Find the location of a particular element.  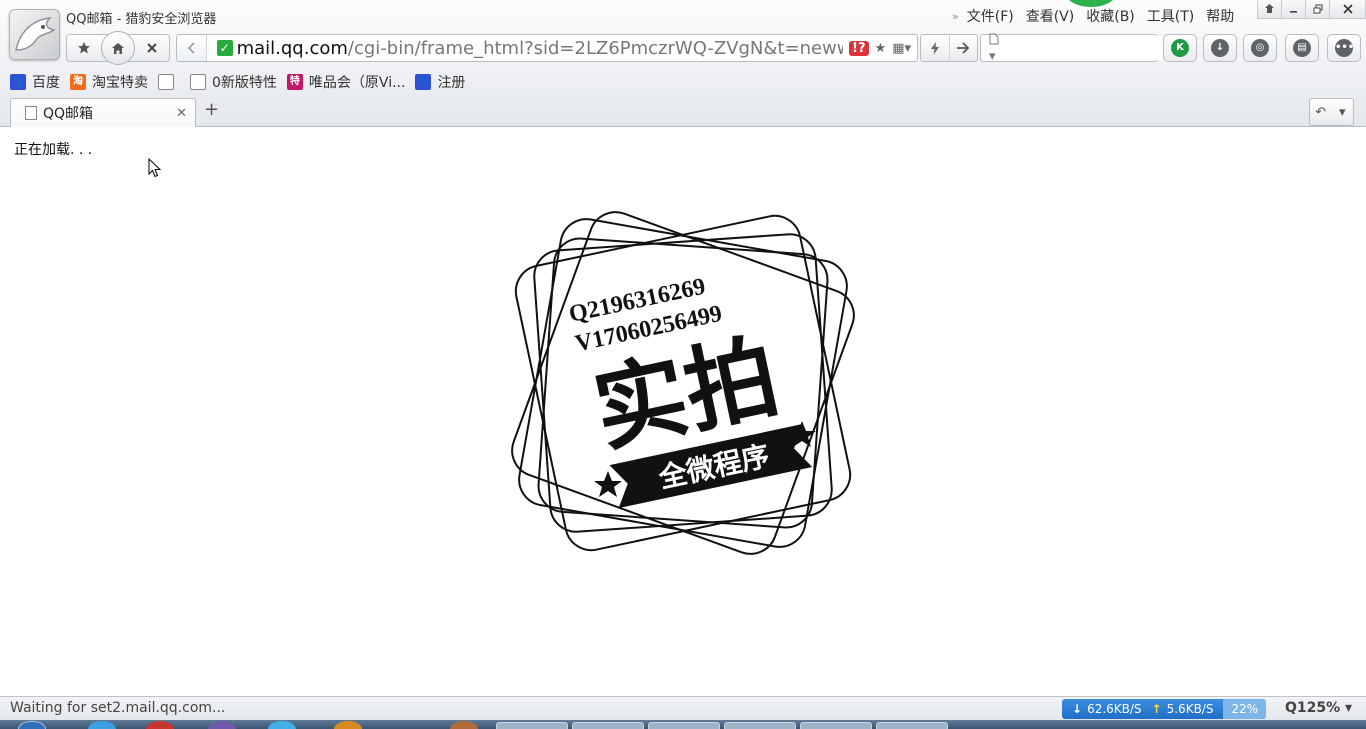

bookmark-star-icon: ★ is located at coordinates (881, 48).